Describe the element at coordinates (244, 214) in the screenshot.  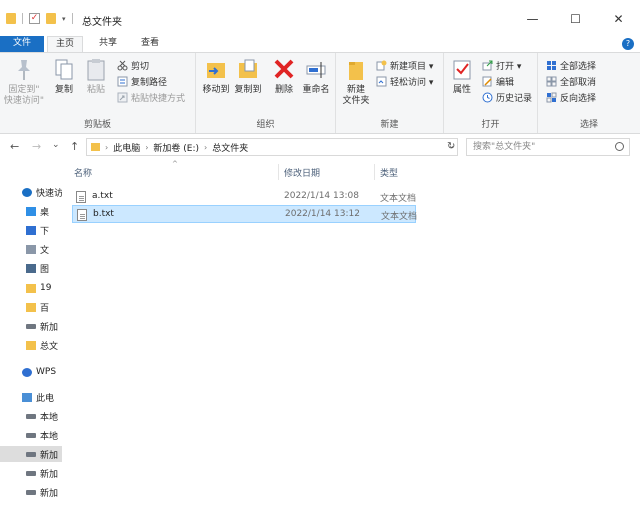
I see `file-row: b.txt 2022/1/14 13:12 文本文档` at that location.